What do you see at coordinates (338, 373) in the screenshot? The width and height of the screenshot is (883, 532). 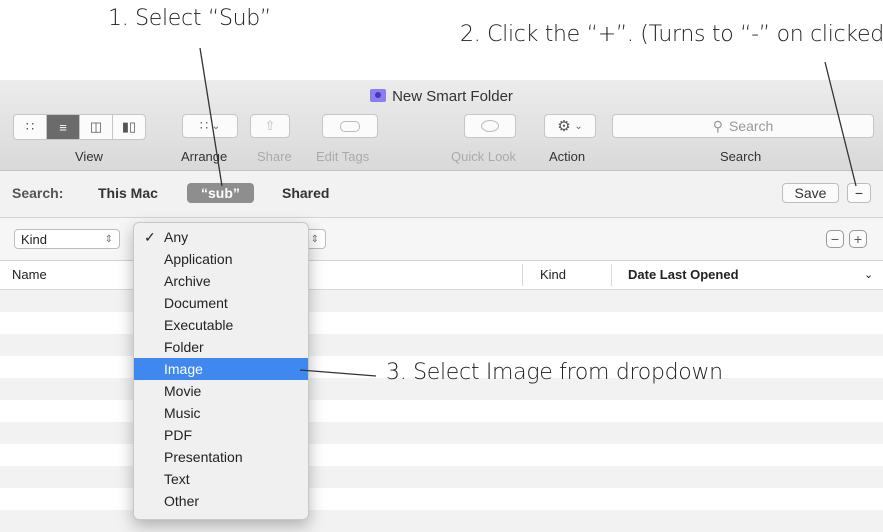 I see `pointer-line-step3` at bounding box center [338, 373].